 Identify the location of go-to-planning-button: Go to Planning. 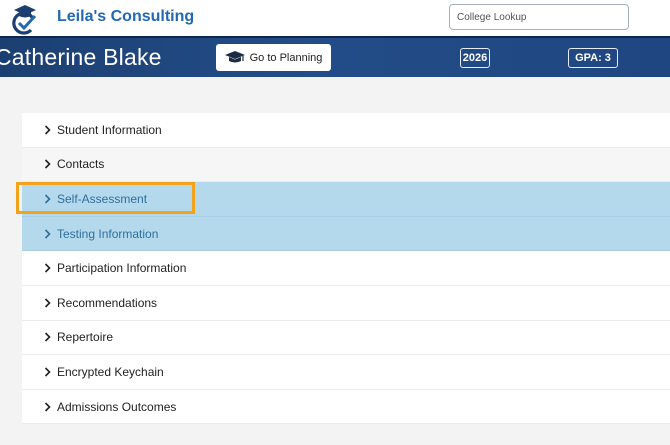
(273, 57).